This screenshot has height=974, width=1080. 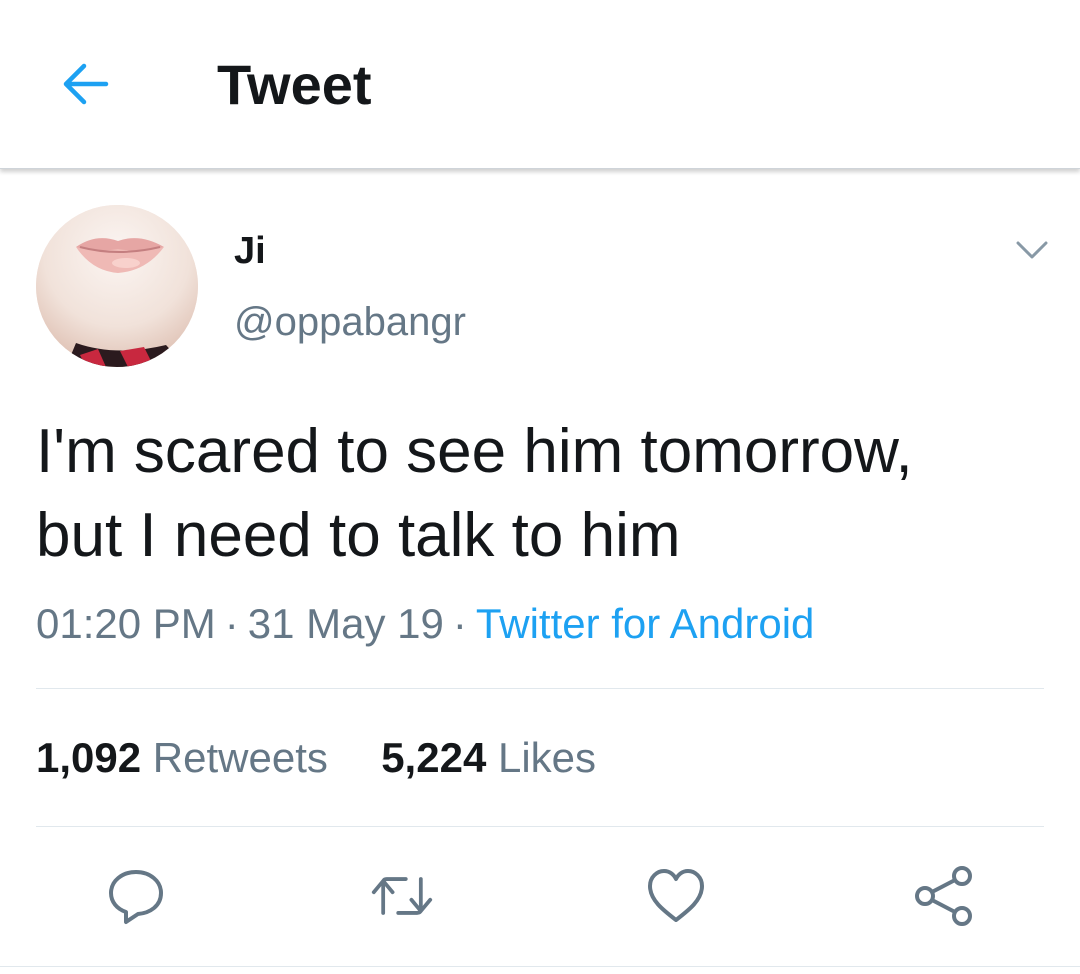 I want to click on chevron-down-icon, so click(x=1032, y=250).